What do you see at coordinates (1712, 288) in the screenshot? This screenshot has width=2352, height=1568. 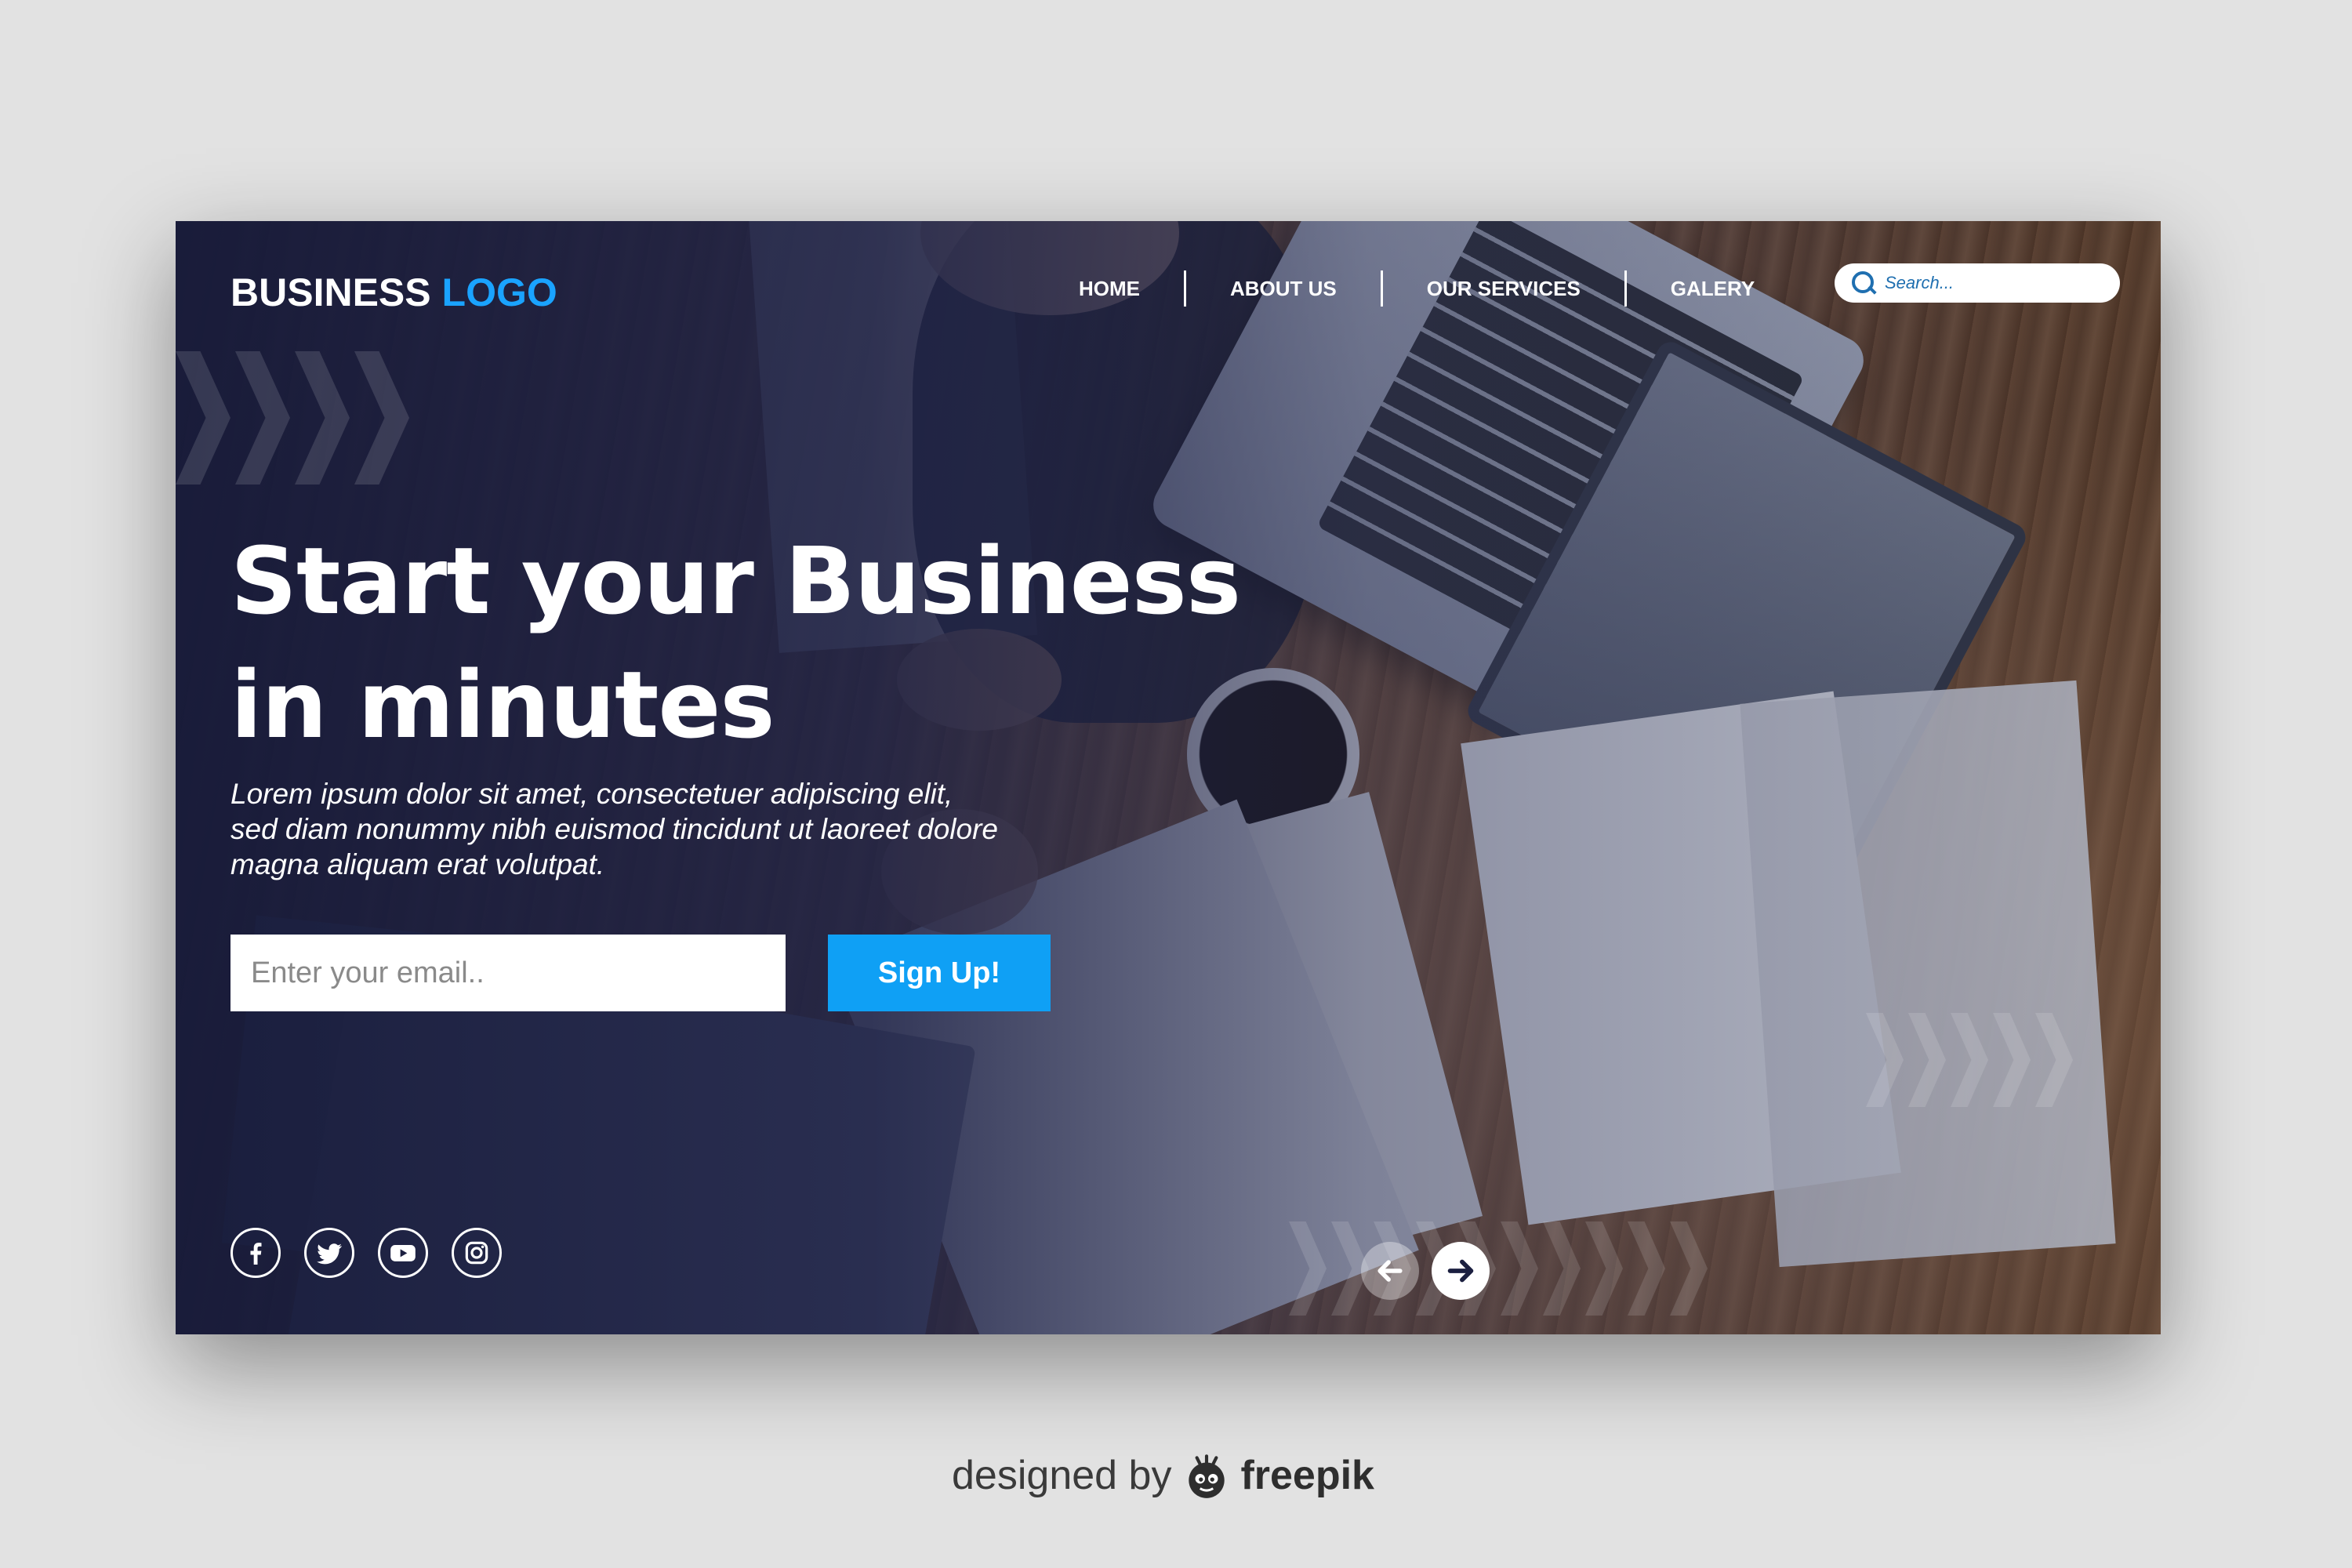 I see `nav-item-galery: GALERY` at bounding box center [1712, 288].